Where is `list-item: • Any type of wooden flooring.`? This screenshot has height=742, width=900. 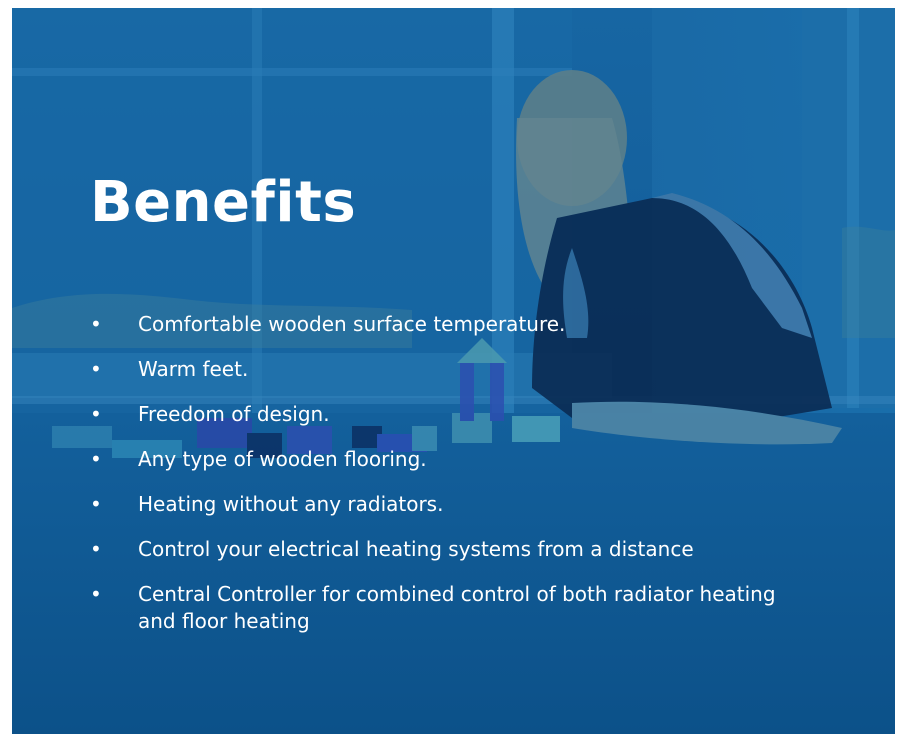
list-item: • Any type of wooden flooring. is located at coordinates (450, 459).